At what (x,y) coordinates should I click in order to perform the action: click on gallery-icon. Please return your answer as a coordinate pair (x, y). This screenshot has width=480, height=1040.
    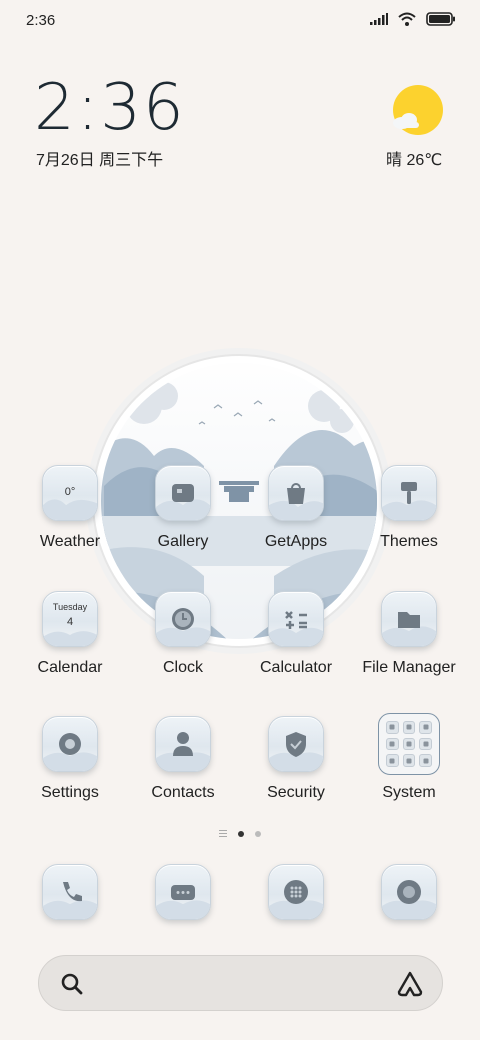
    Looking at the image, I should click on (183, 493).